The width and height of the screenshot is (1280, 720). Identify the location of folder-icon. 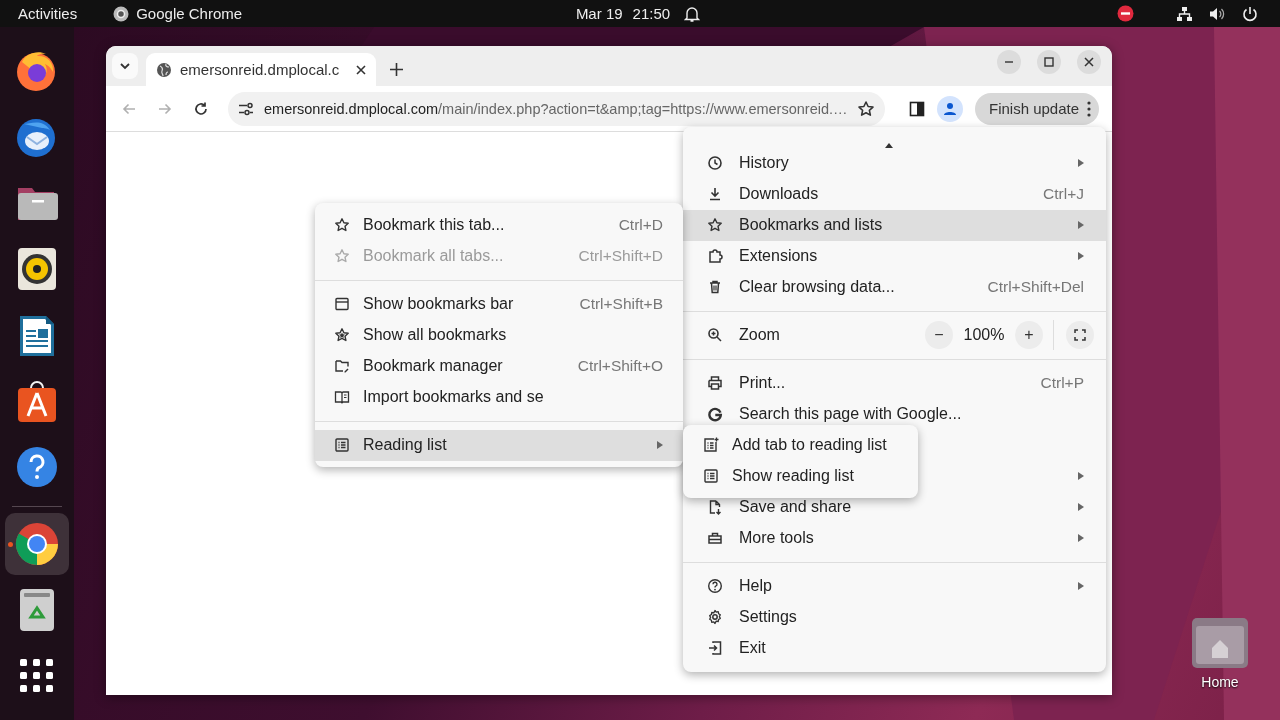
(342, 366).